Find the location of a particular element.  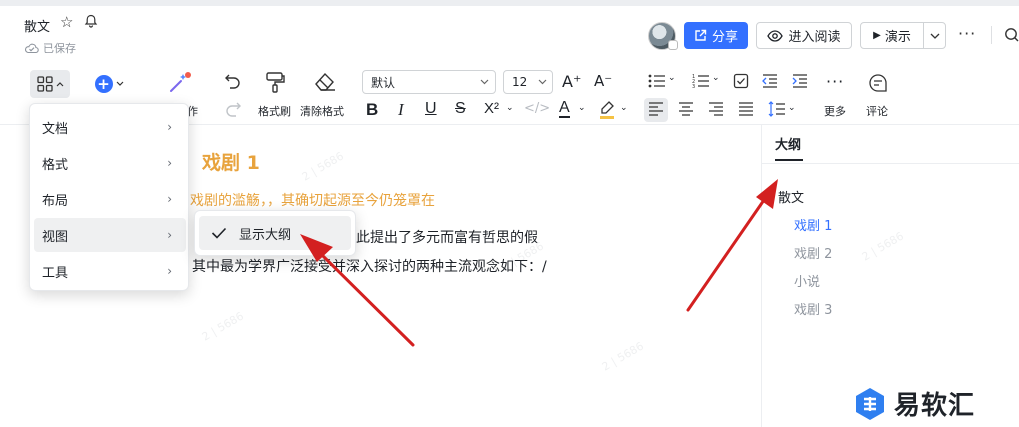

present-dropdown-button is located at coordinates (934, 35).